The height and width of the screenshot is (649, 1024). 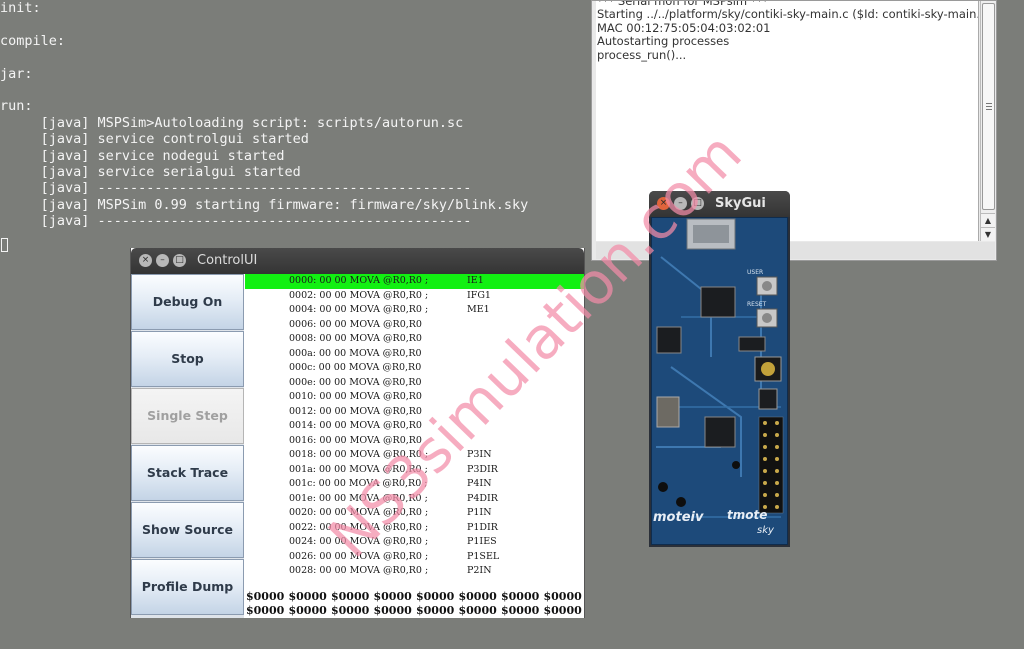 I want to click on instruction-text: 0022: 00 00 MOVA @R0,R0 ;, so click(x=359, y=527).